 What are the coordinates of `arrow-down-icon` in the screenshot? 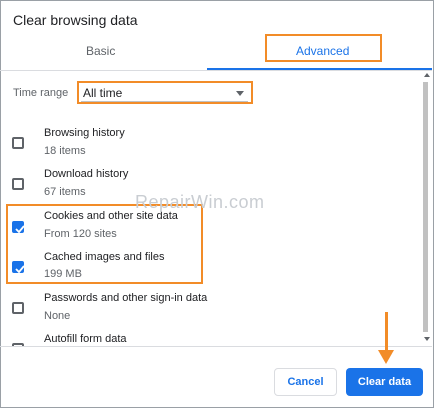 It's located at (386, 357).